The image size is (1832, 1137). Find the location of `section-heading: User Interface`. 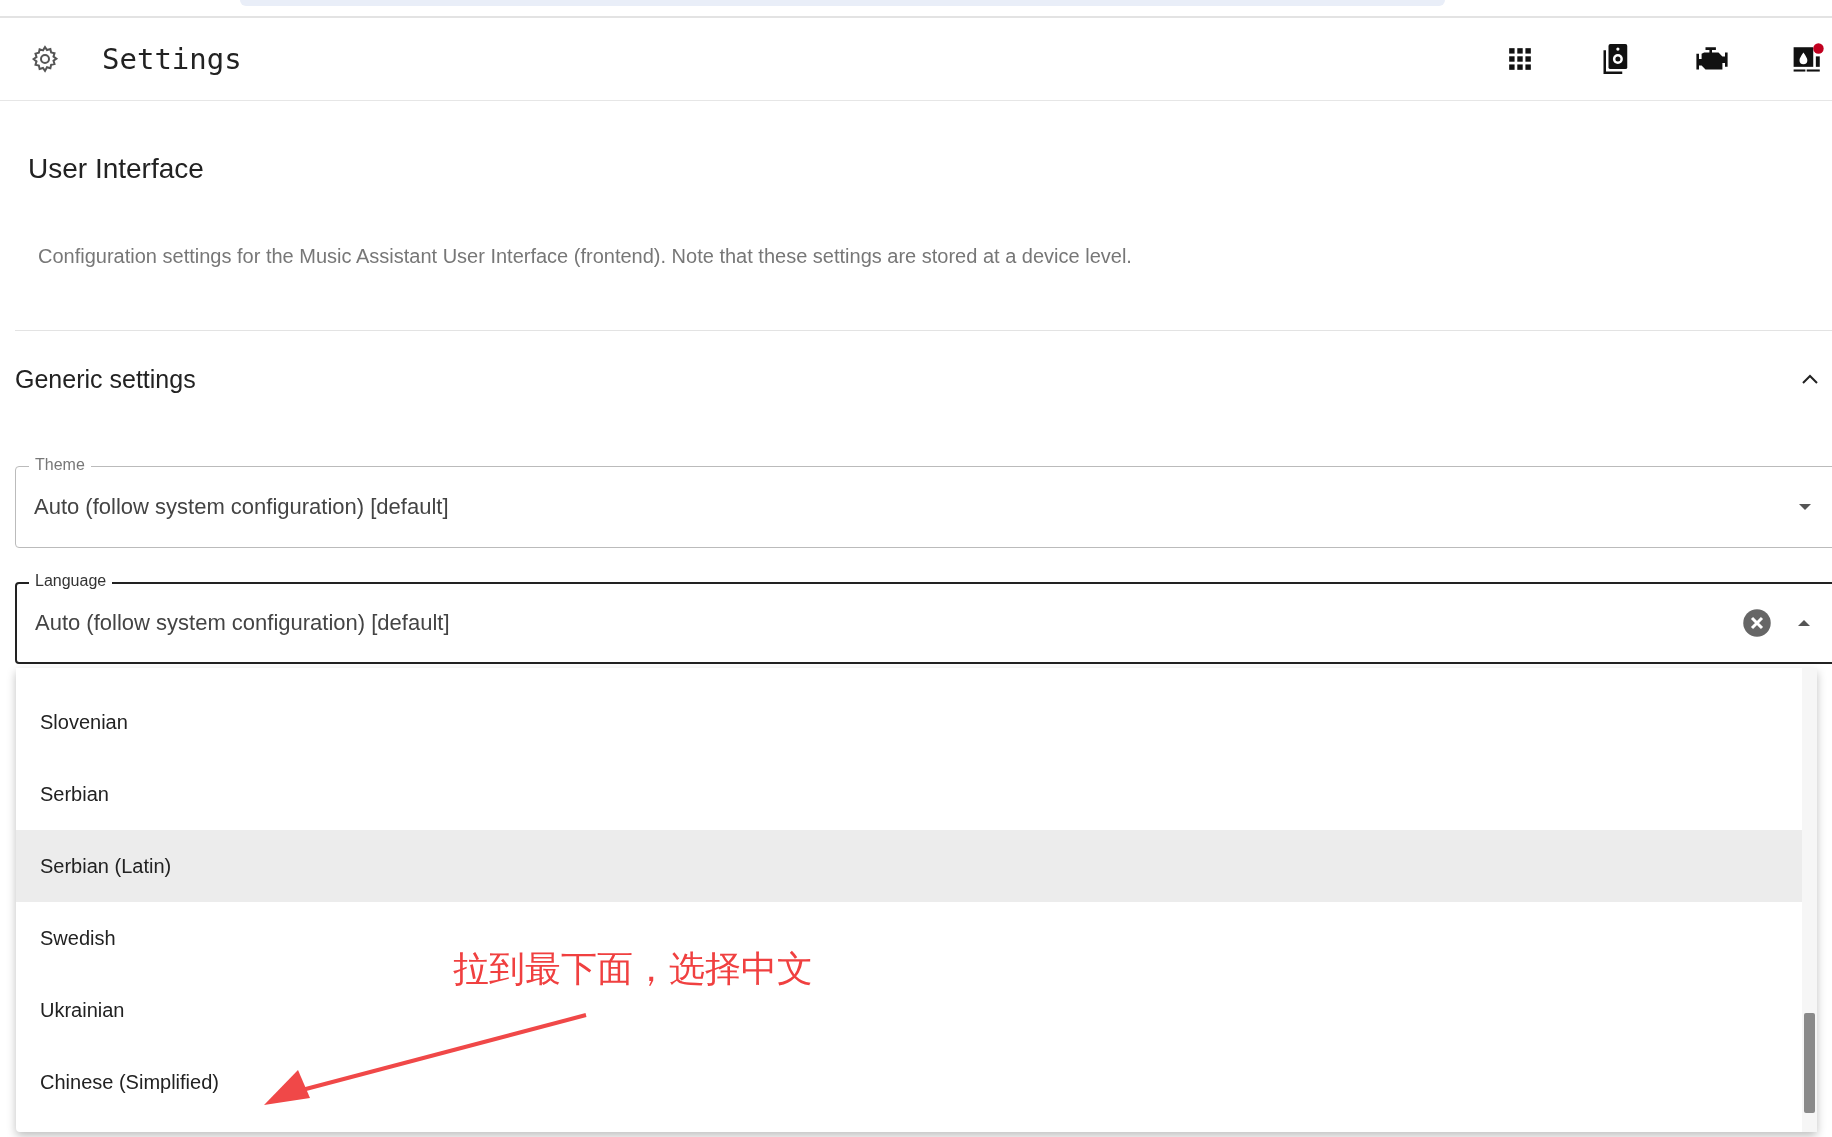

section-heading: User Interface is located at coordinates (116, 169).